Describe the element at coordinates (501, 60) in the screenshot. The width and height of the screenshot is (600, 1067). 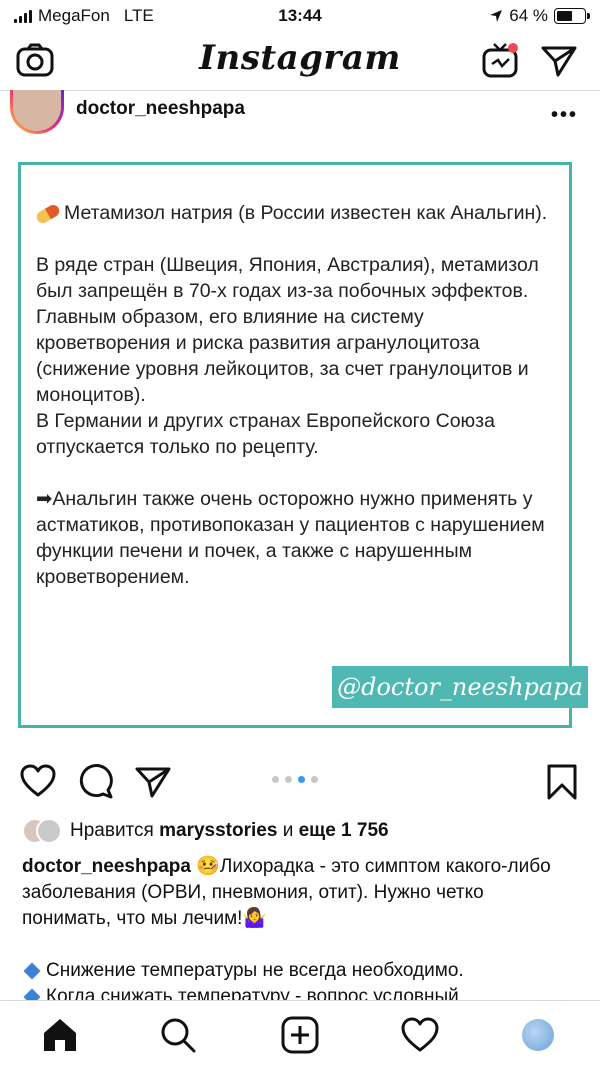
I see `igtv-icon` at that location.